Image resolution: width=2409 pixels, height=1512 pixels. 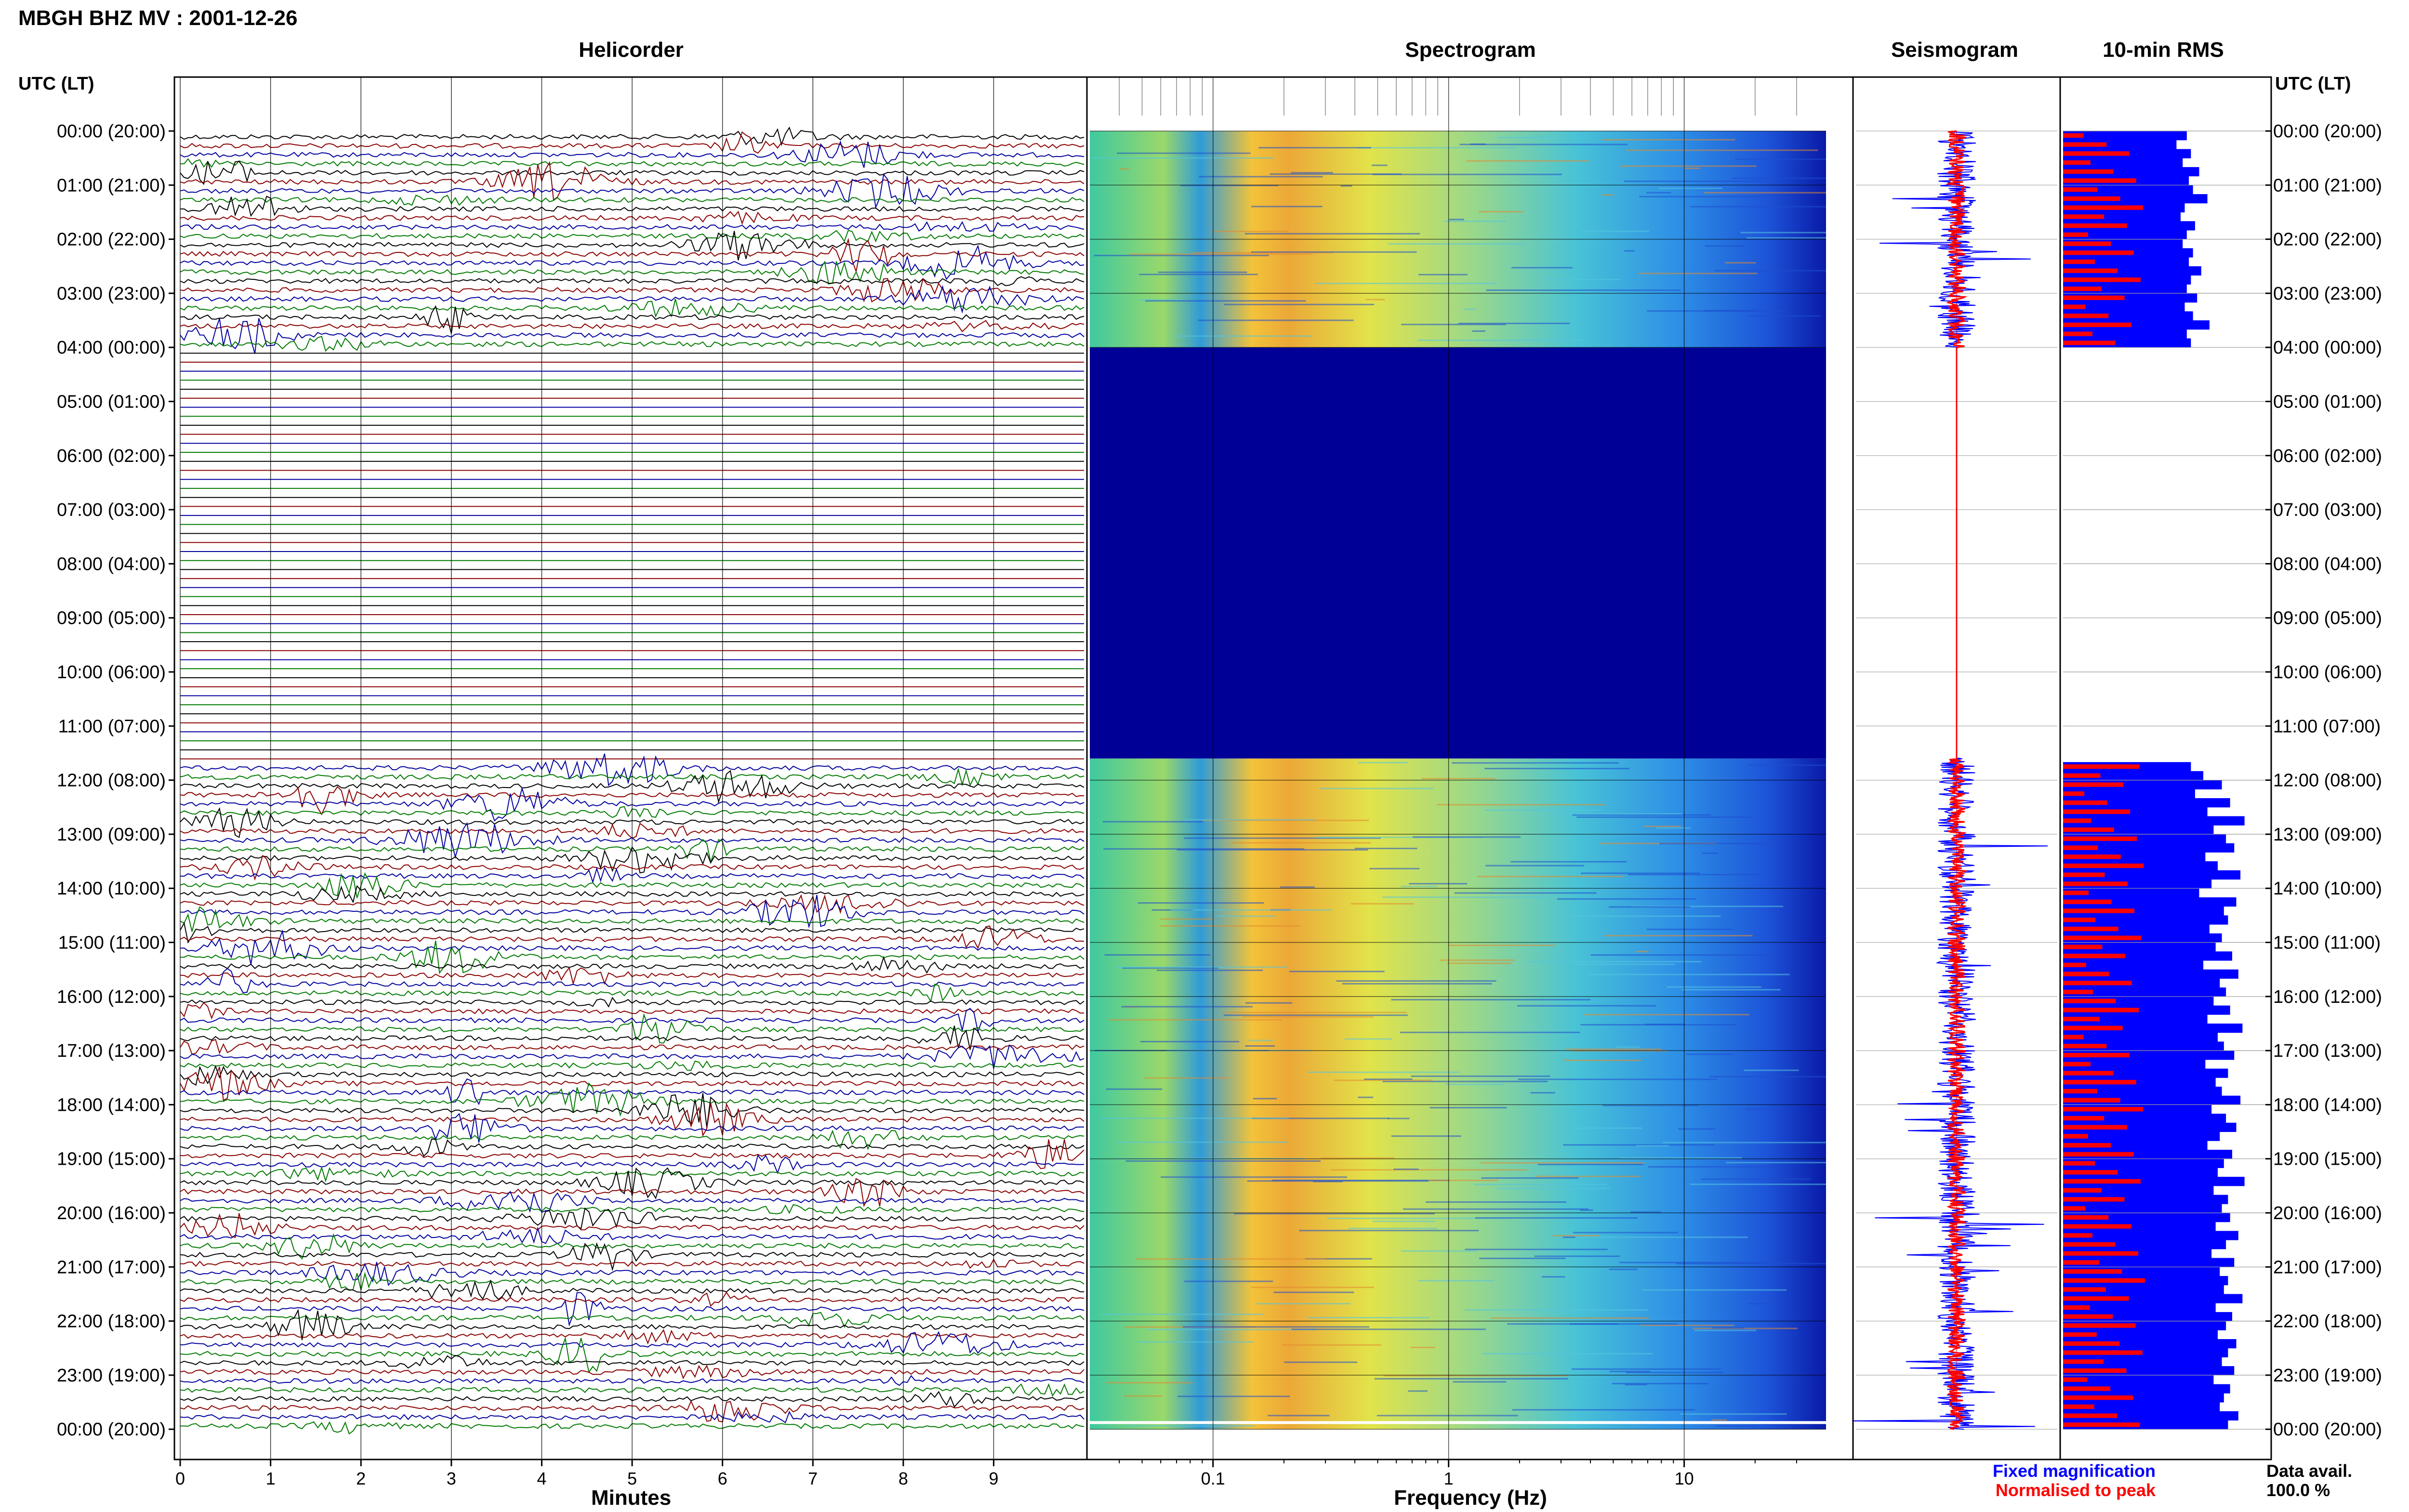 I want to click on y-tick-label-left: 07:00 (03:00), so click(x=111, y=510).